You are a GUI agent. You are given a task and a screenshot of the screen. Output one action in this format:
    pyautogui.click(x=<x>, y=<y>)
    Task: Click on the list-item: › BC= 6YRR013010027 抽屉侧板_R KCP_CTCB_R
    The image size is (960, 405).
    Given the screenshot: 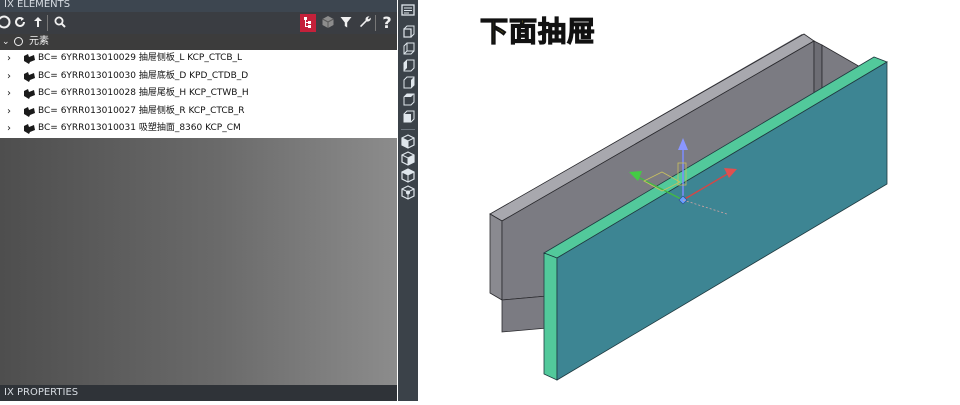 What is the action you would take?
    pyautogui.click(x=198, y=112)
    